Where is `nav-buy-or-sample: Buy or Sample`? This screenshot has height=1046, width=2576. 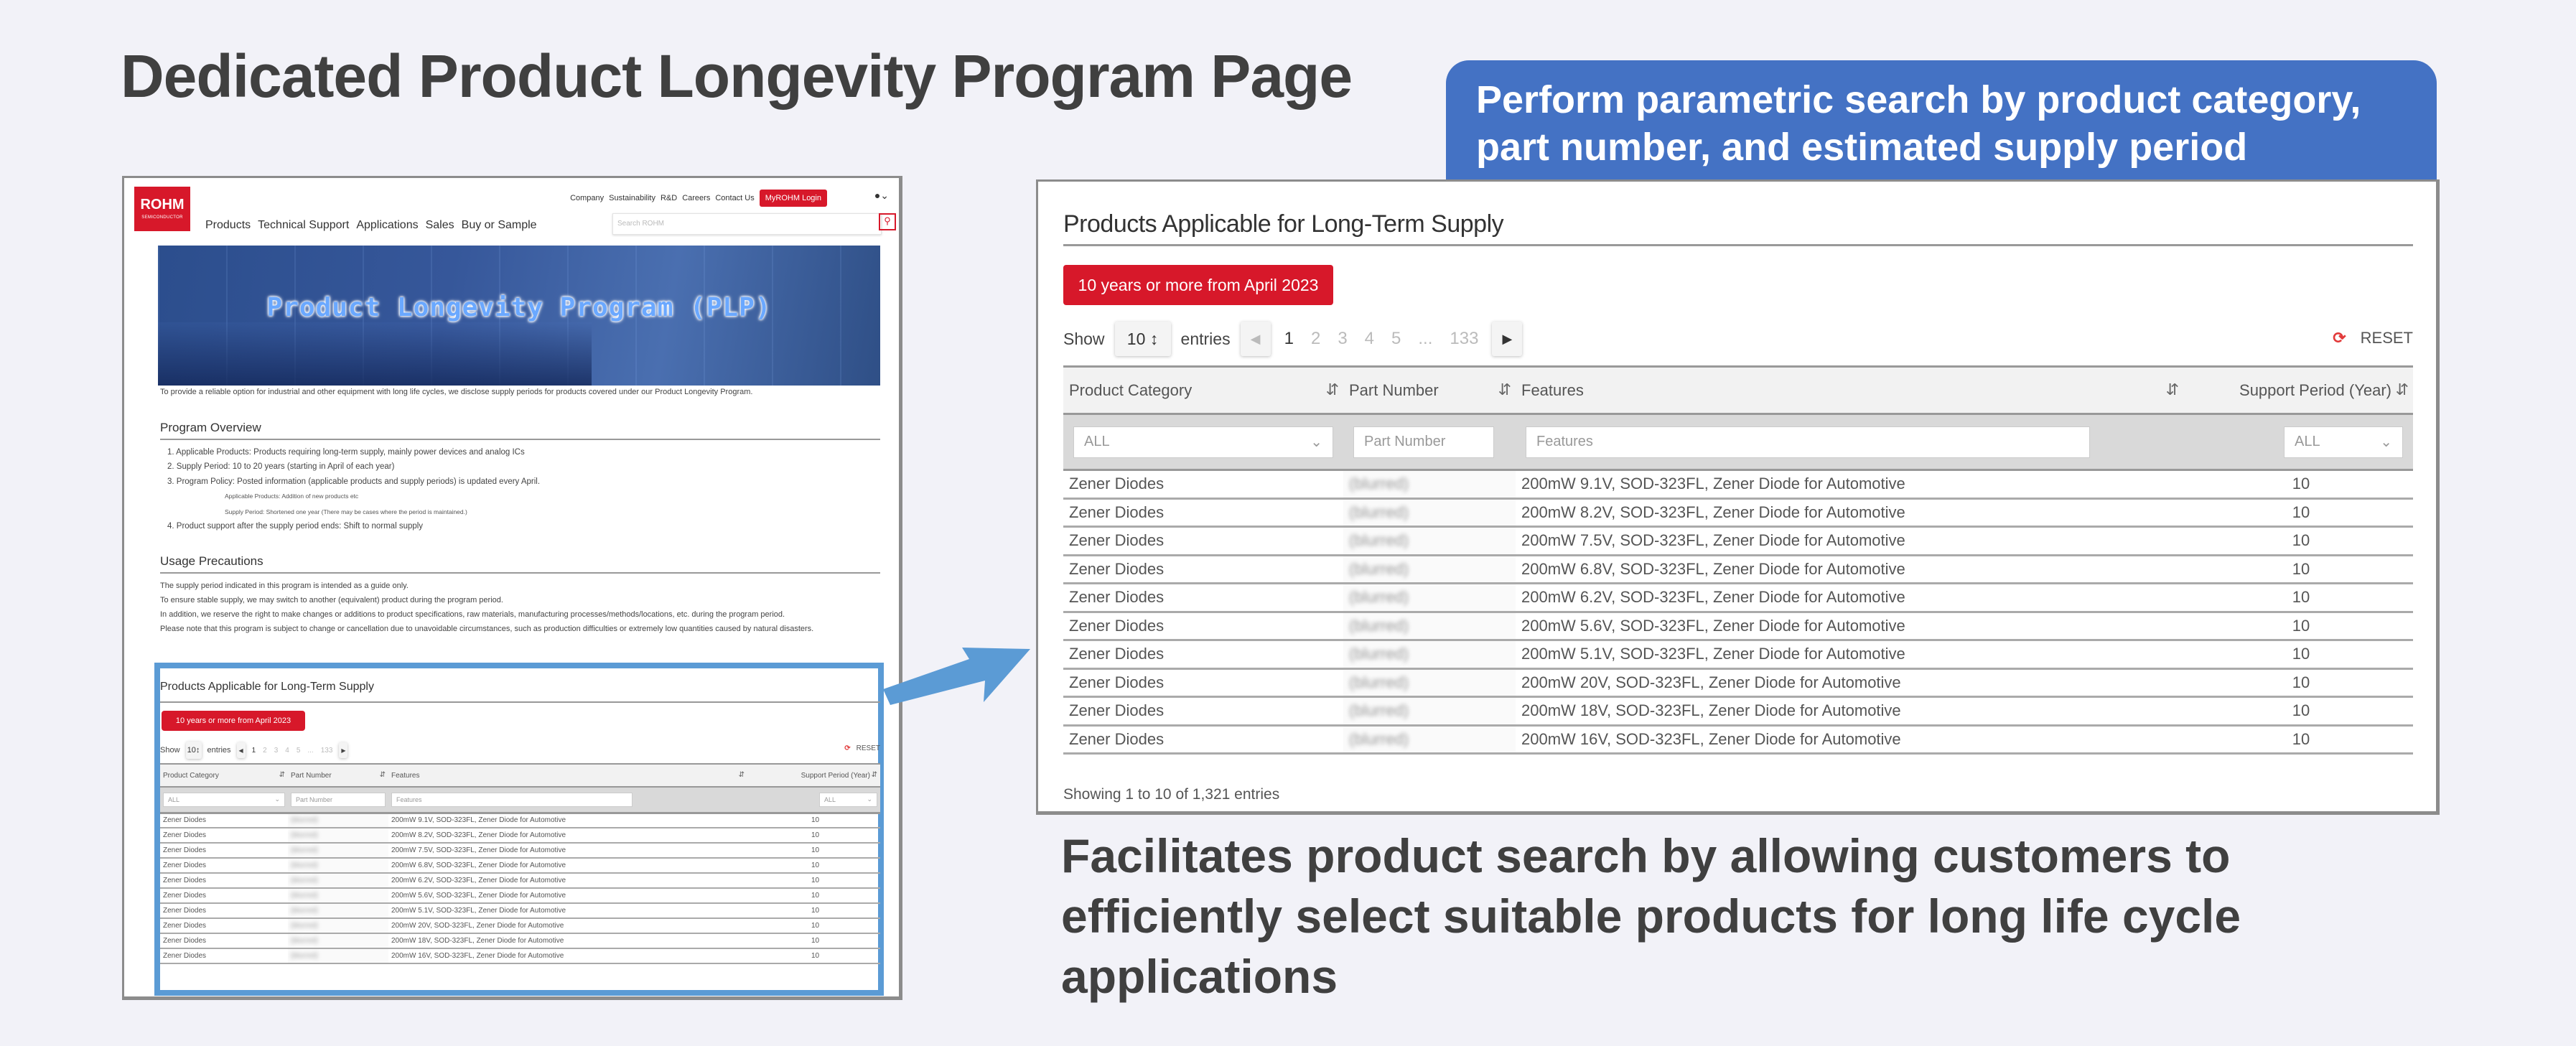 nav-buy-or-sample: Buy or Sample is located at coordinates (499, 226).